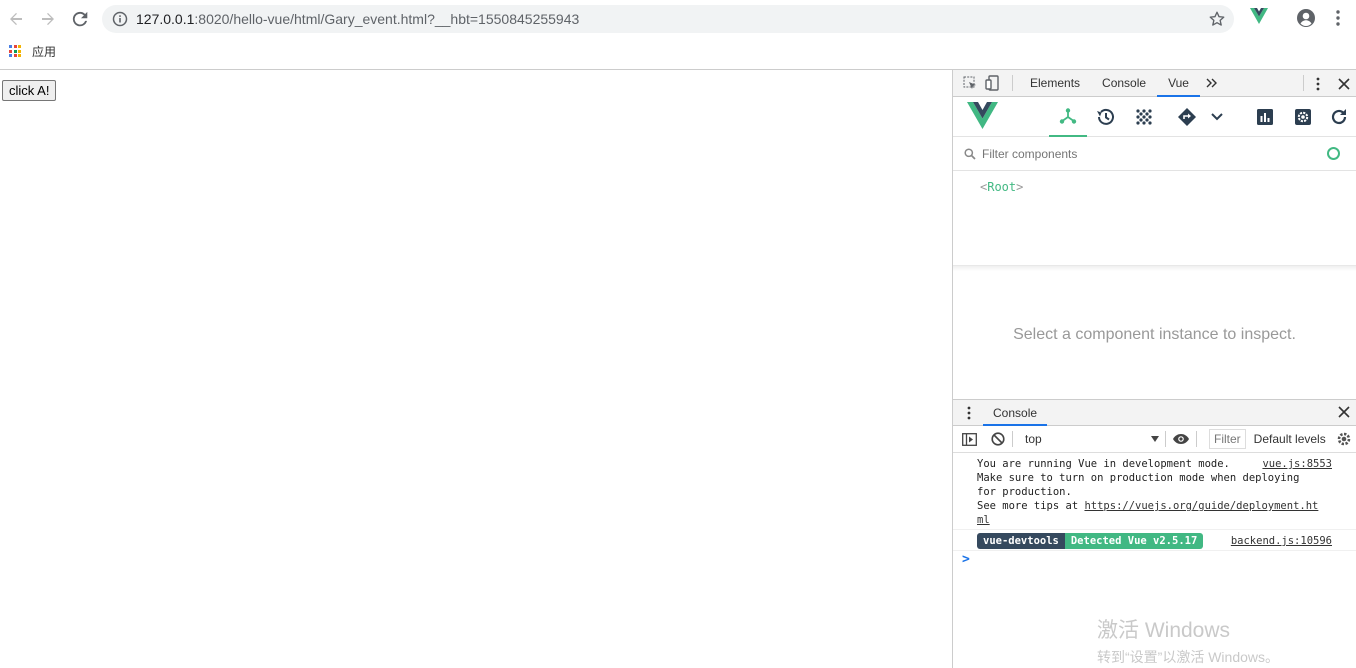 Image resolution: width=1356 pixels, height=668 pixels. I want to click on tab-vue: Vue, so click(1178, 83).